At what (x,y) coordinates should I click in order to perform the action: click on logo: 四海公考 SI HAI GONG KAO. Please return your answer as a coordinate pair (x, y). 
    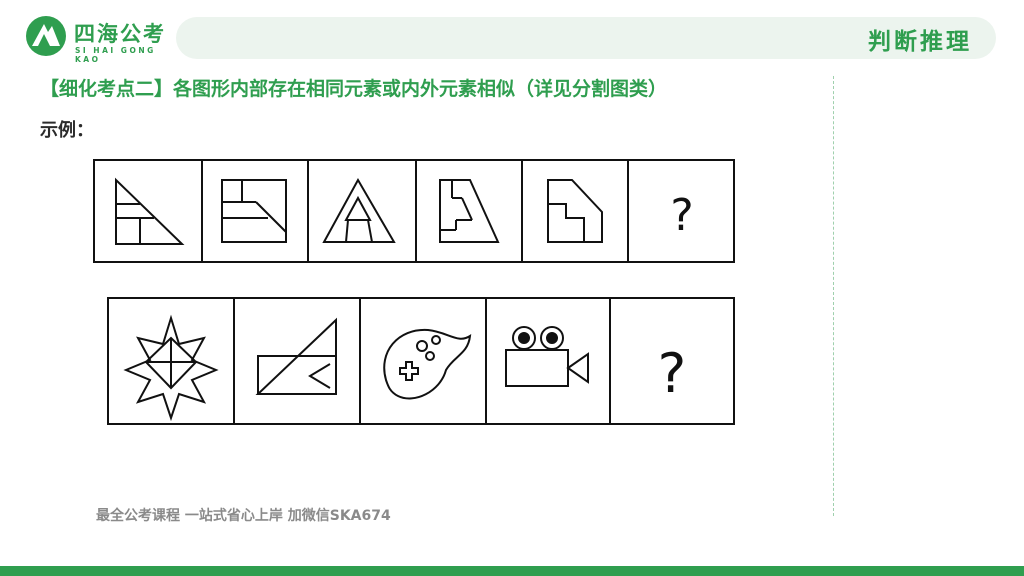
    Looking at the image, I should click on (104, 39).